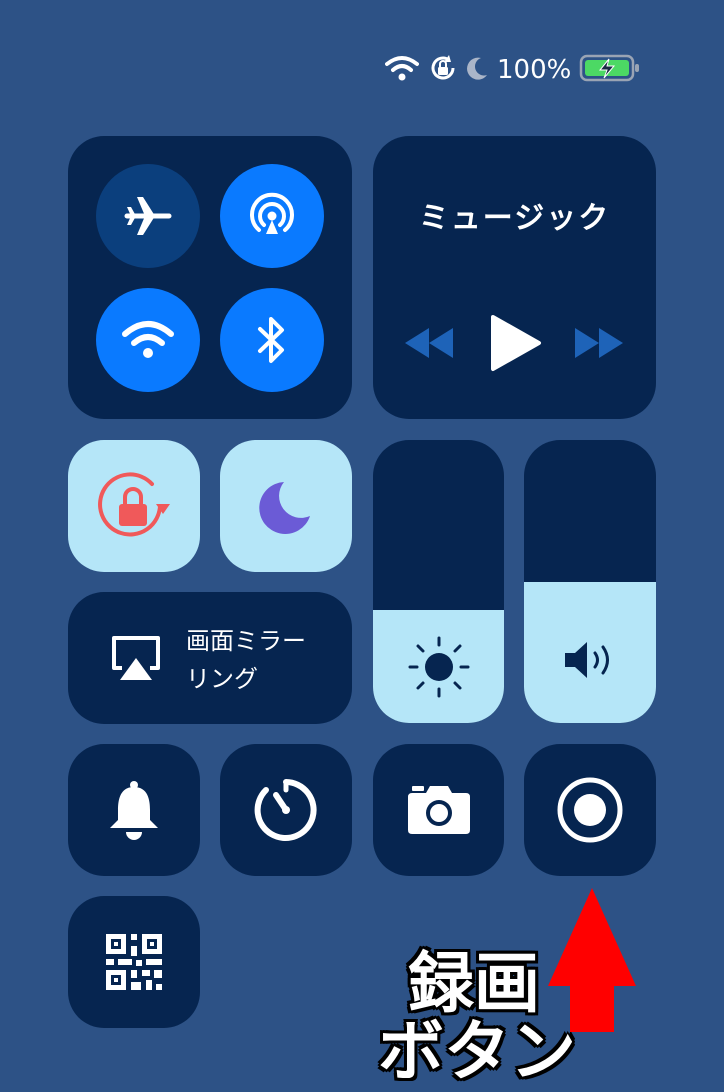 The image size is (724, 1092). I want to click on airdrop-button, so click(272, 216).